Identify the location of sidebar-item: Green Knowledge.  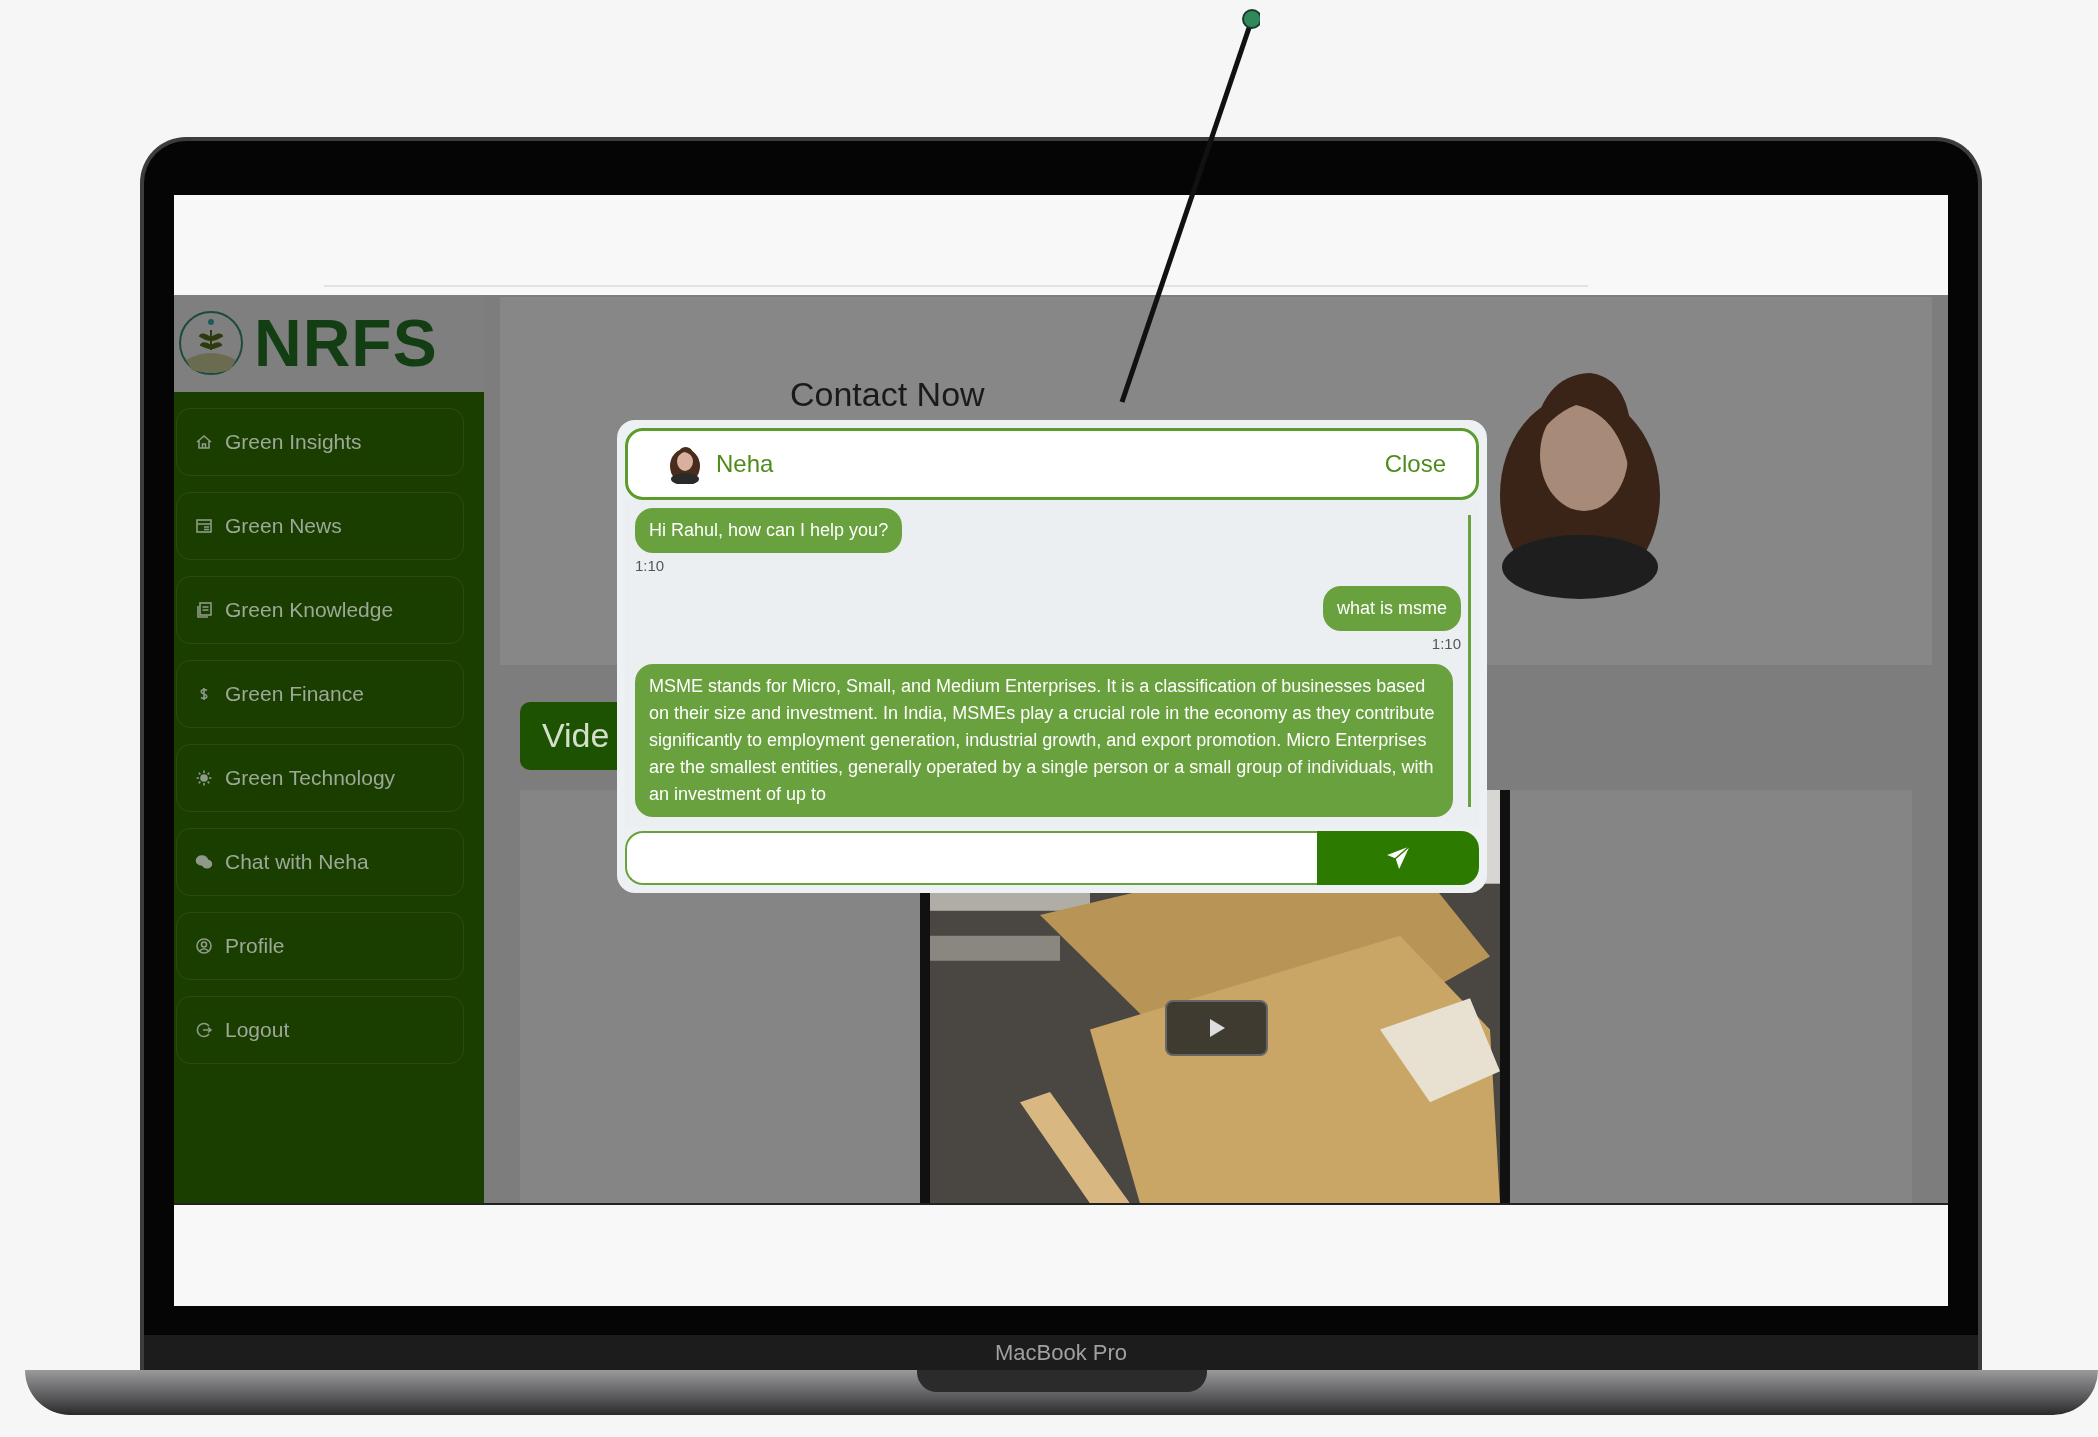
(320, 609).